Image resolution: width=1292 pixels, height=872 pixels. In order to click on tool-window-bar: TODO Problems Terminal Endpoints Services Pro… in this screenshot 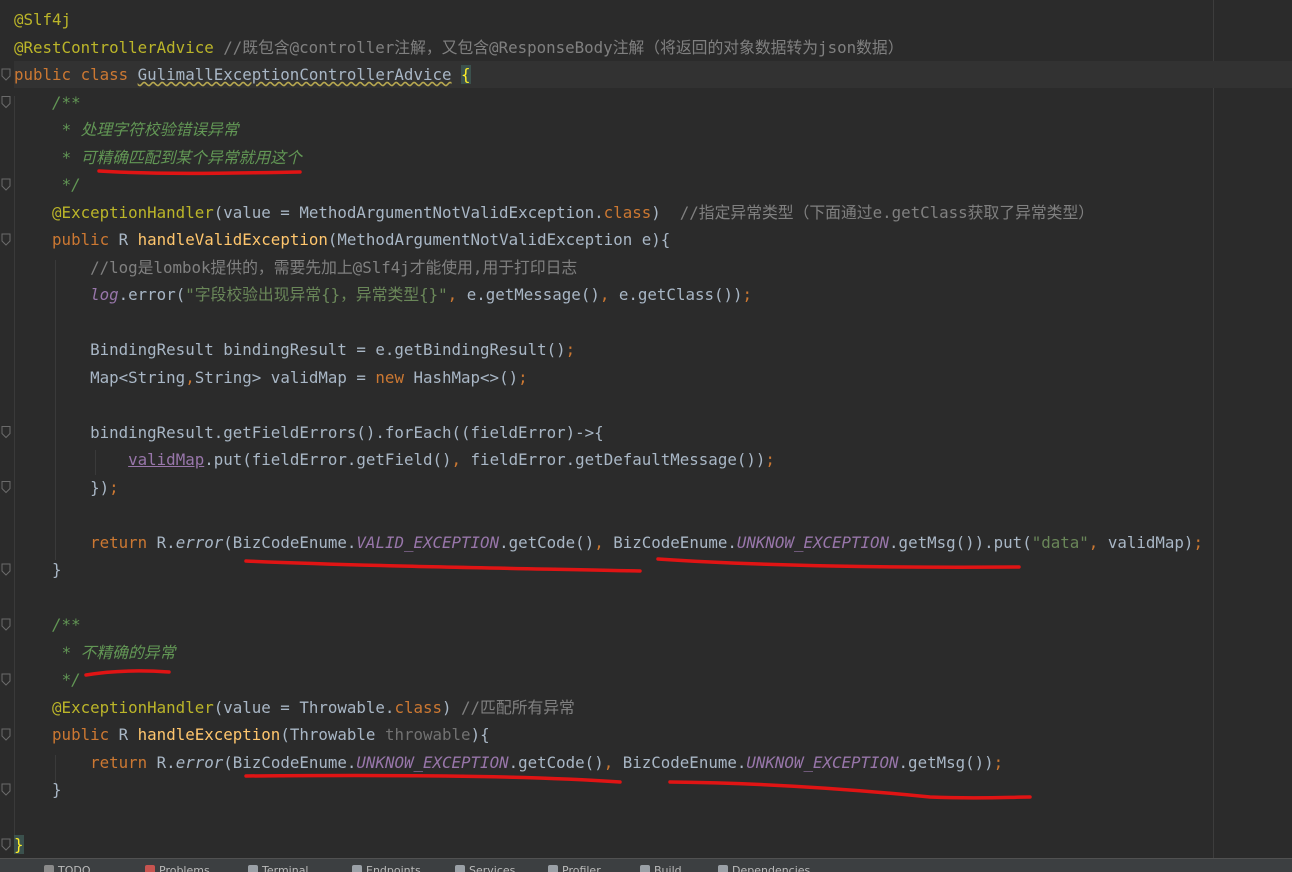, I will do `click(646, 865)`.